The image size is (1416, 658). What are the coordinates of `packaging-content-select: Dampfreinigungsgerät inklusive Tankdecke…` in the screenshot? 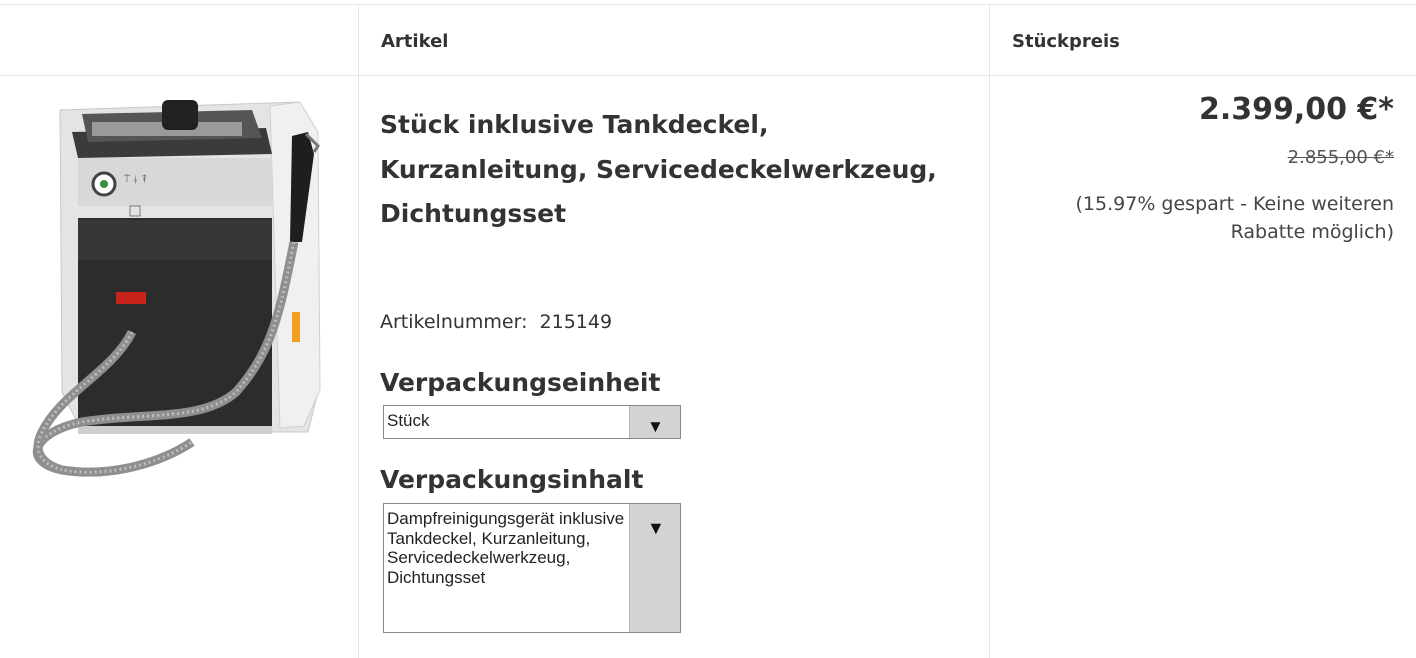 It's located at (532, 568).